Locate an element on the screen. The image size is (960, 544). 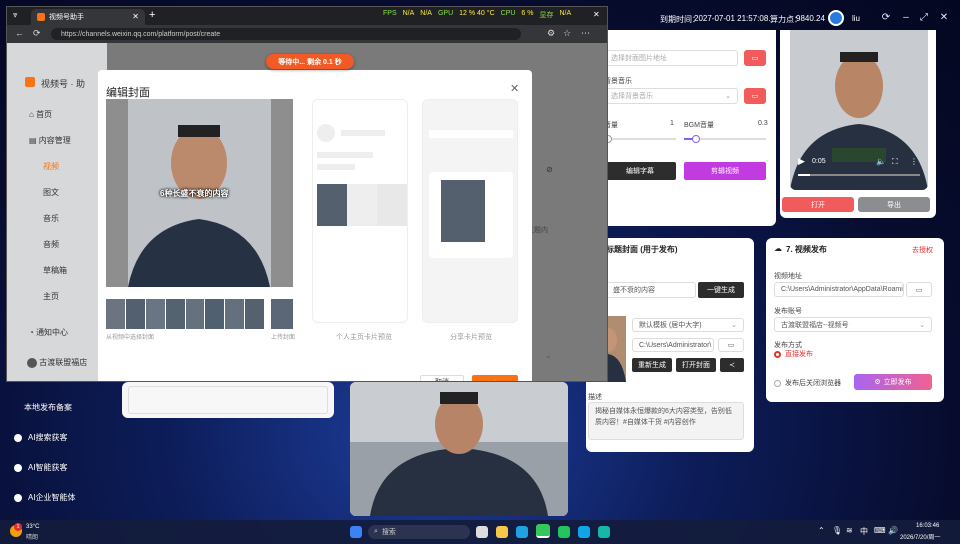
power-value: 9840.24 is located at coordinates (810, 18).